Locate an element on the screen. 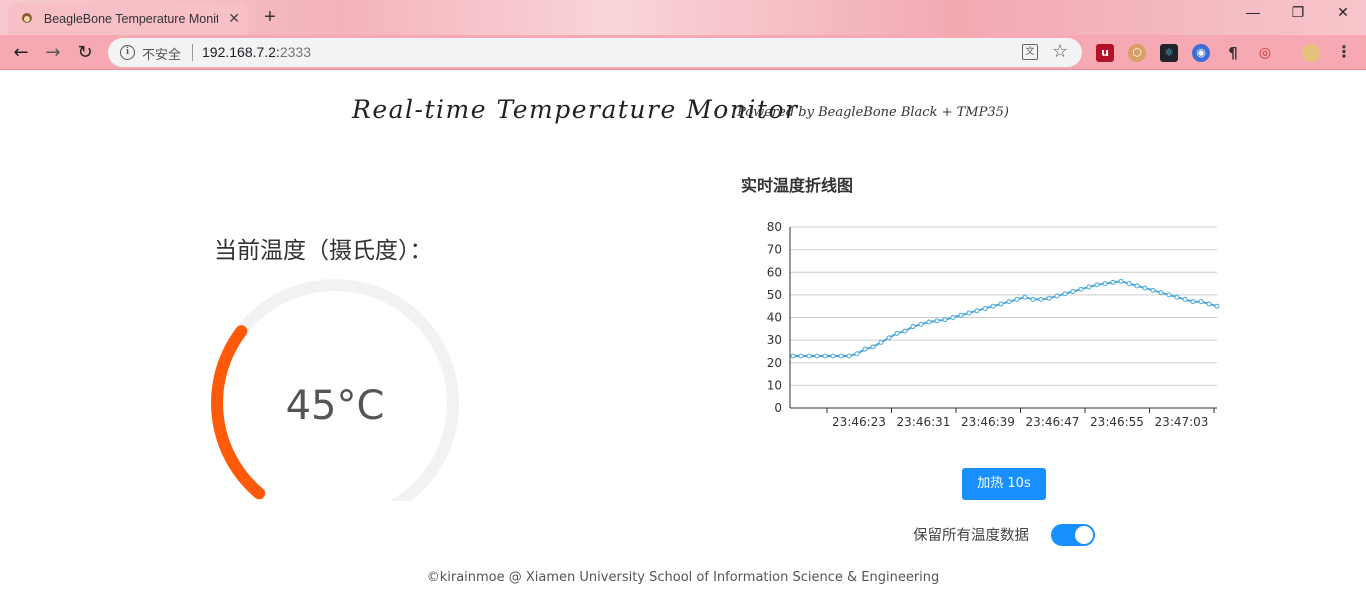 The image size is (1366, 616). security-label: 不安全 is located at coordinates (161, 53).